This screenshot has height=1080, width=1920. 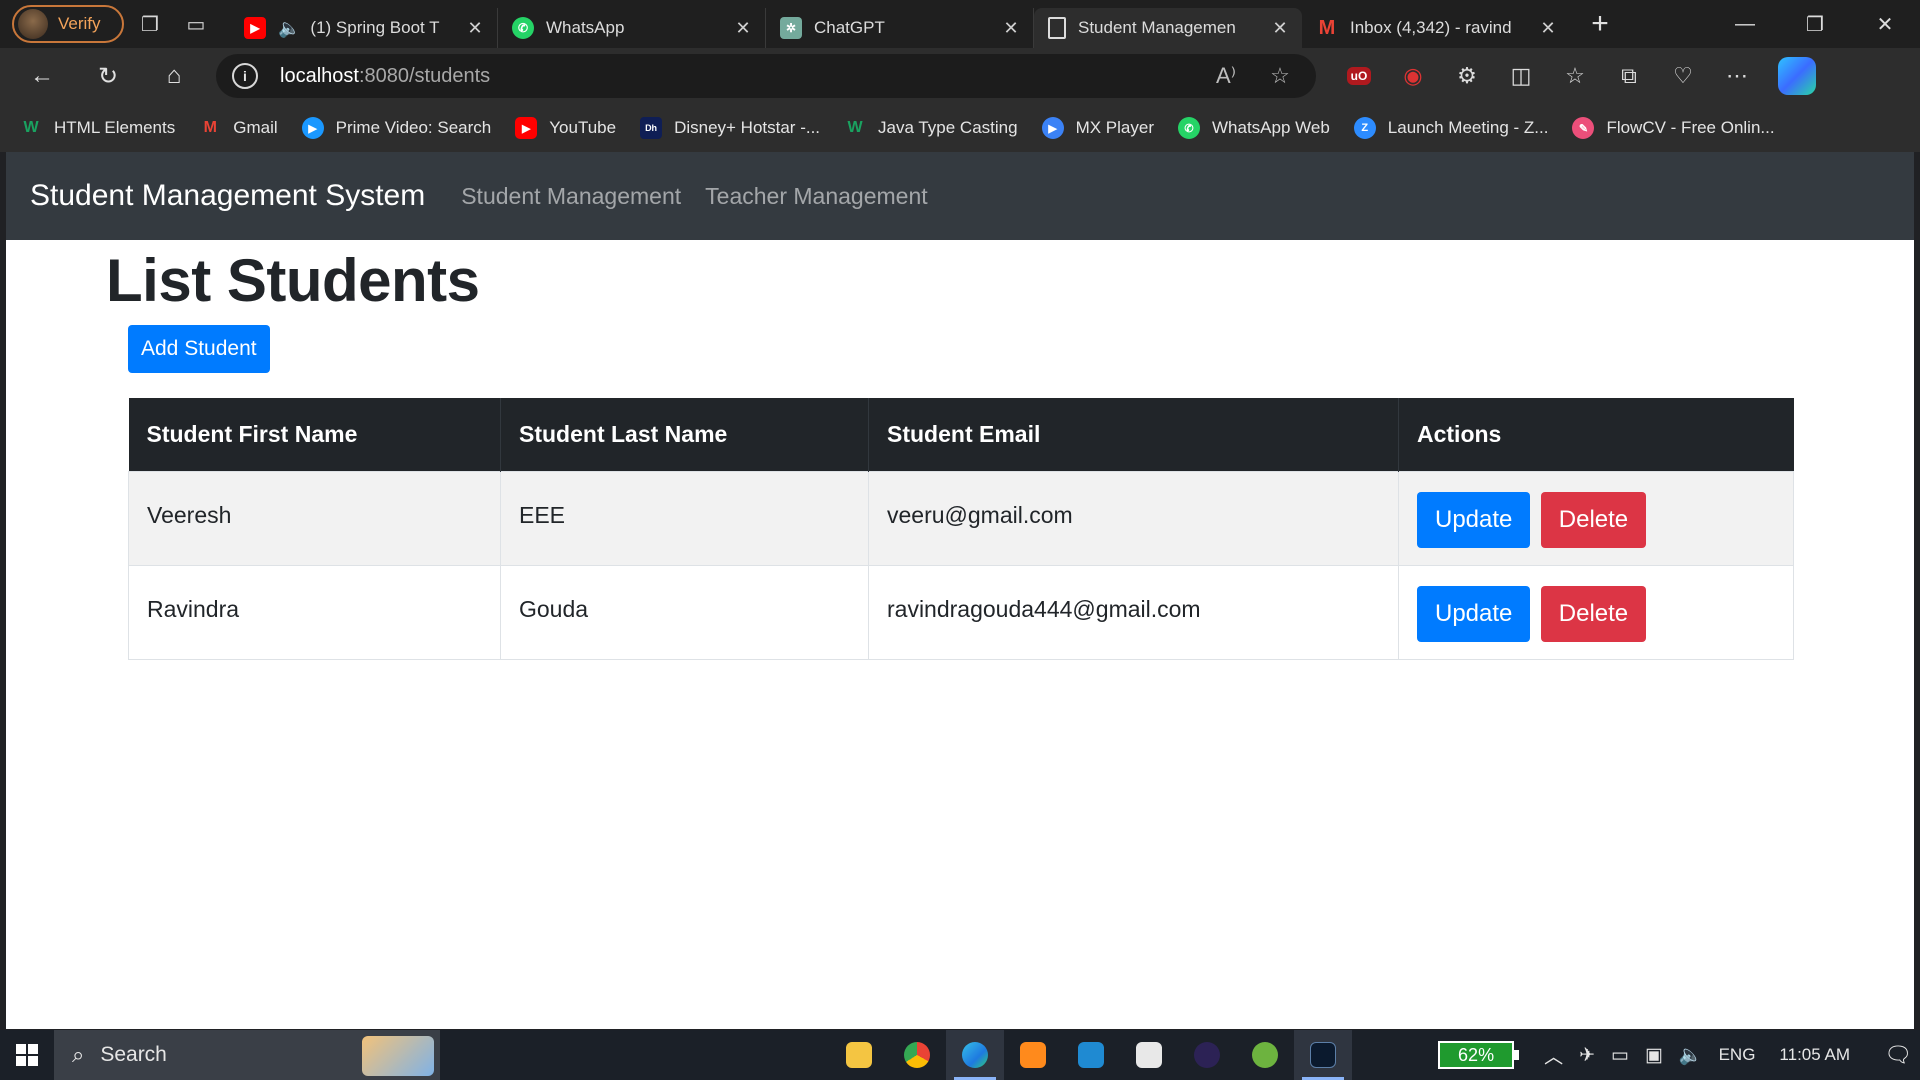 I want to click on sublime-text-icon, so click(x=1033, y=1055).